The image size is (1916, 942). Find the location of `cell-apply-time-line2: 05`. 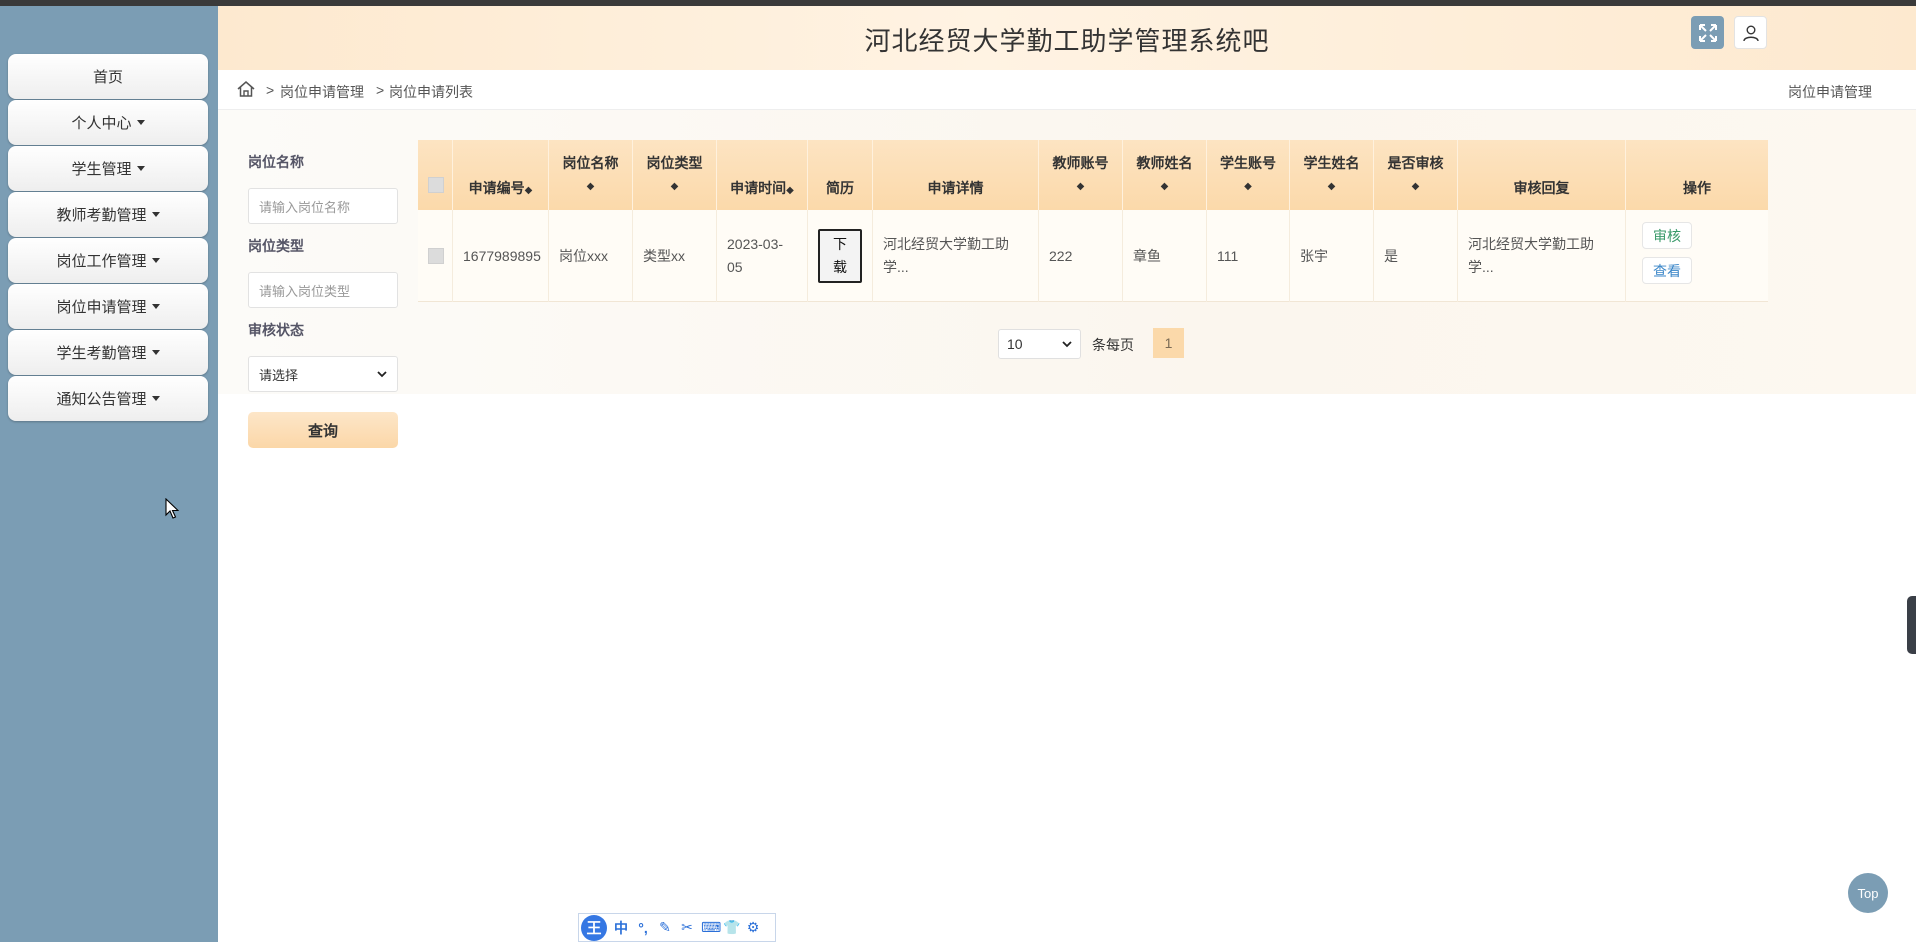

cell-apply-time-line2: 05 is located at coordinates (735, 267).